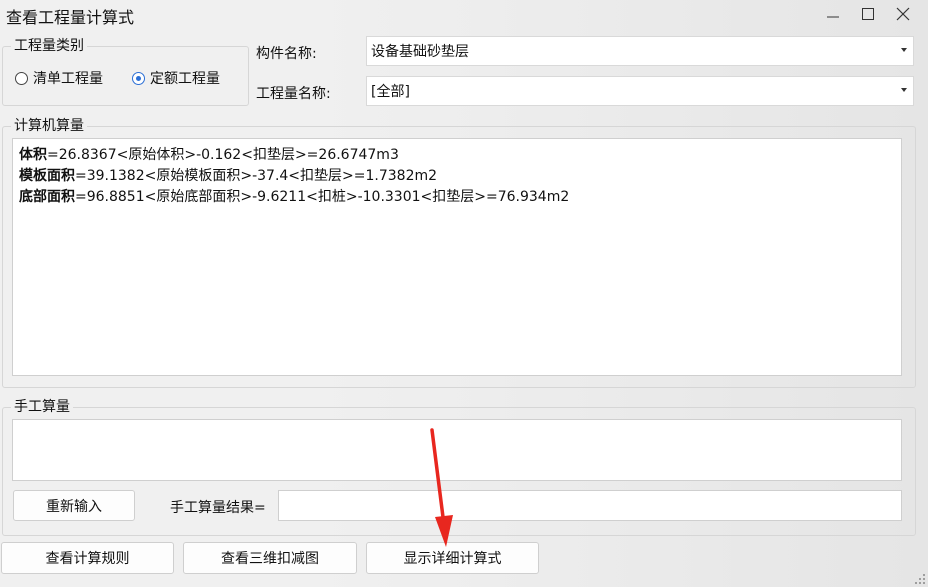 This screenshot has width=928, height=587. I want to click on title-bar: 查看工程量计算式, so click(464, 15).